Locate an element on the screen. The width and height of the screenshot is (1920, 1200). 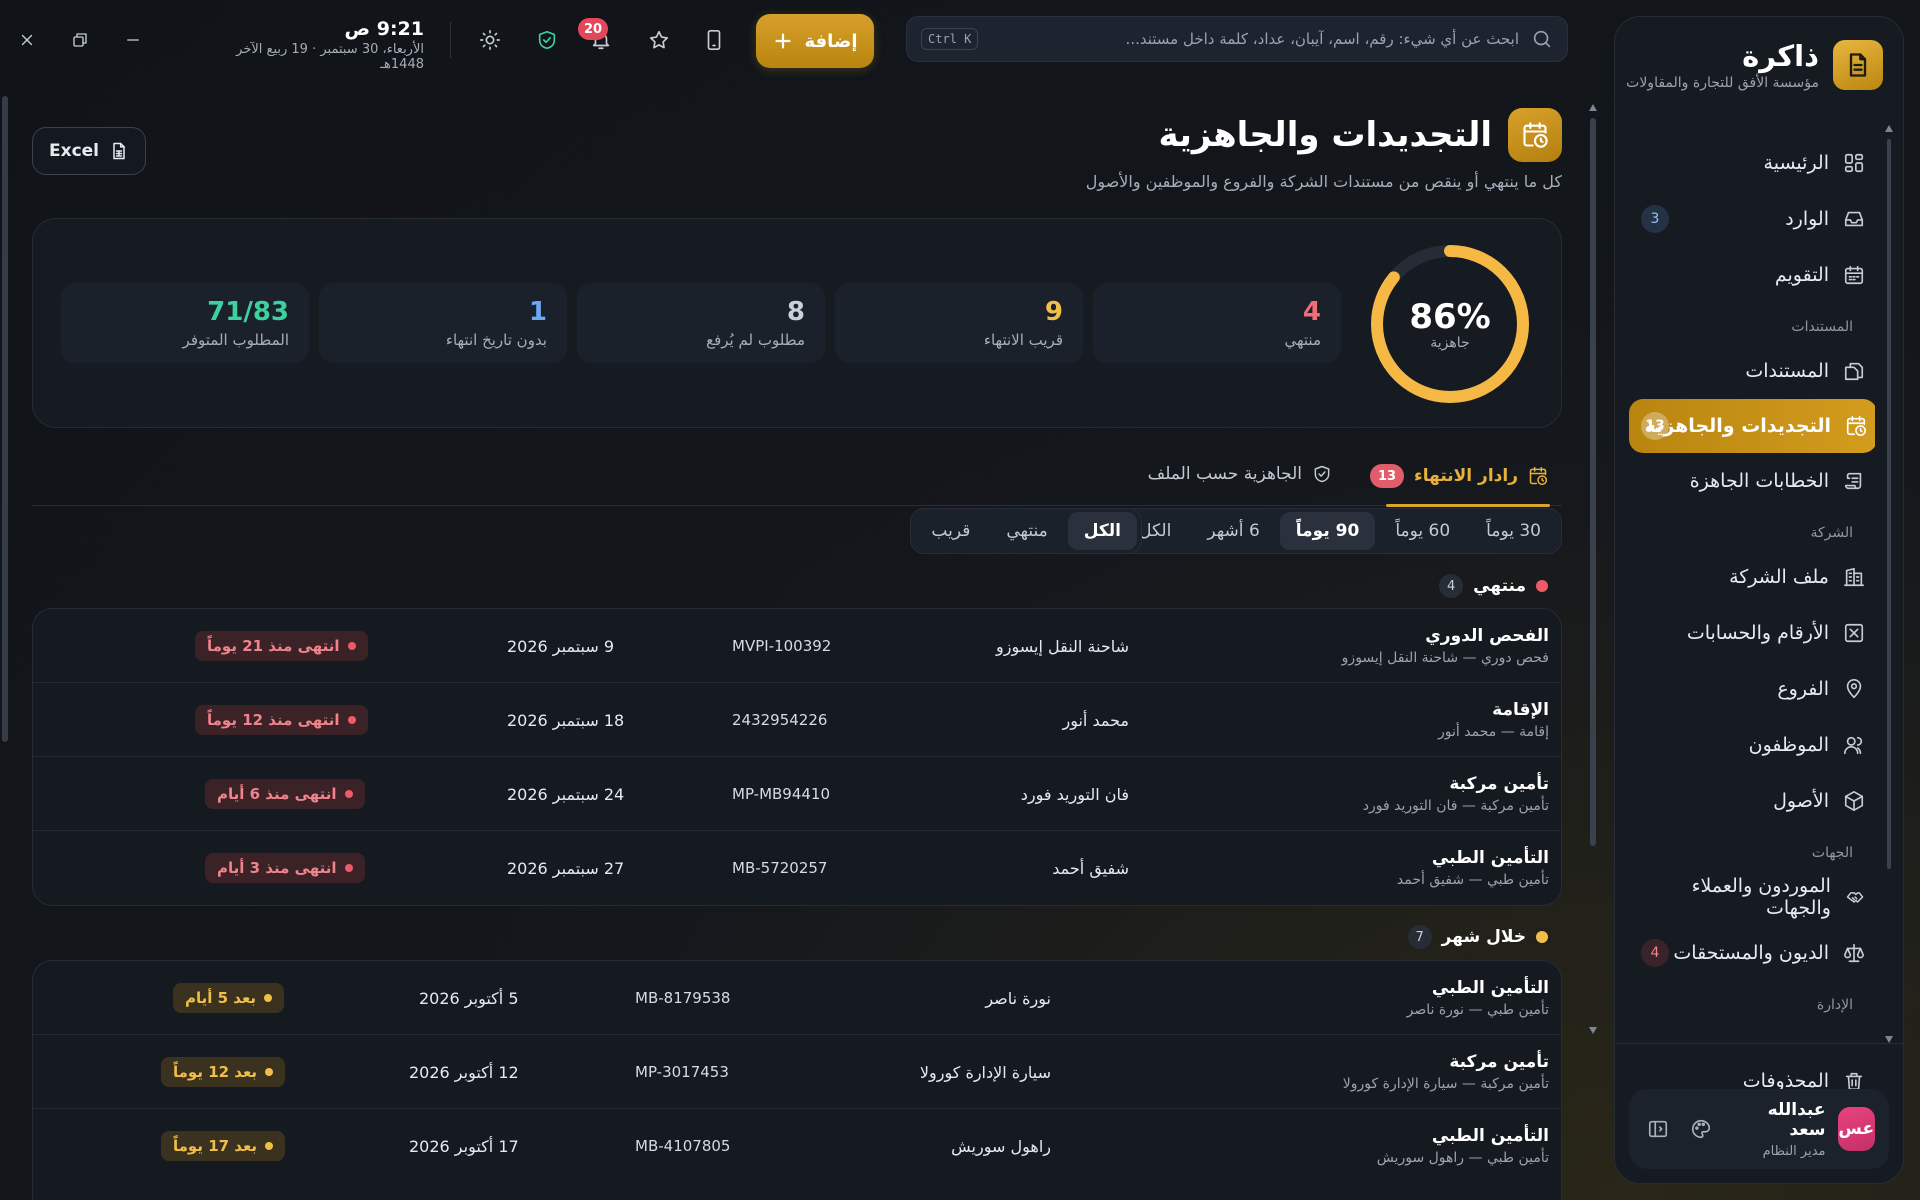
user-role: مدير النظام is located at coordinates (1794, 1151).